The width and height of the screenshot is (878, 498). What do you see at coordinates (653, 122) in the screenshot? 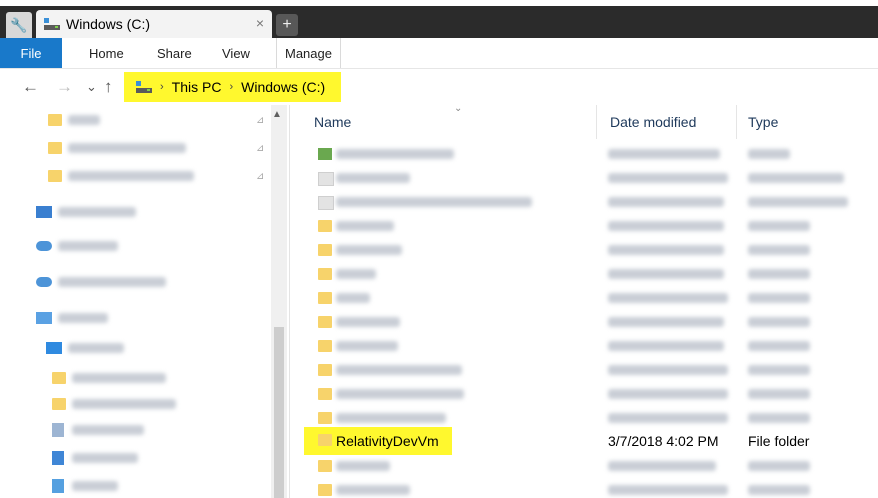
I see `column-header-date-modified: Date modified` at bounding box center [653, 122].